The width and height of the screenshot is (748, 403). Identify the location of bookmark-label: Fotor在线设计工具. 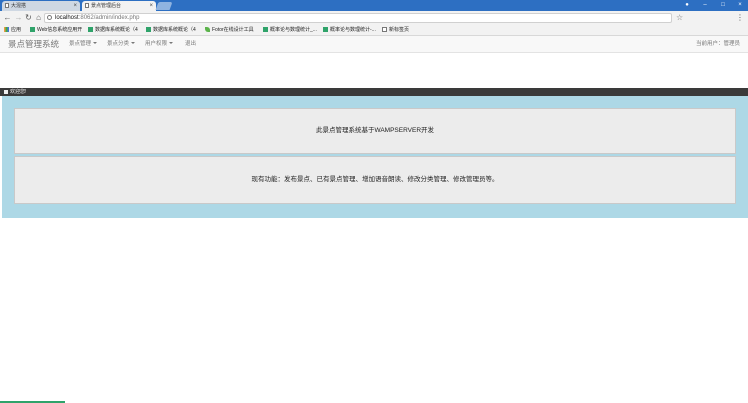
(233, 30).